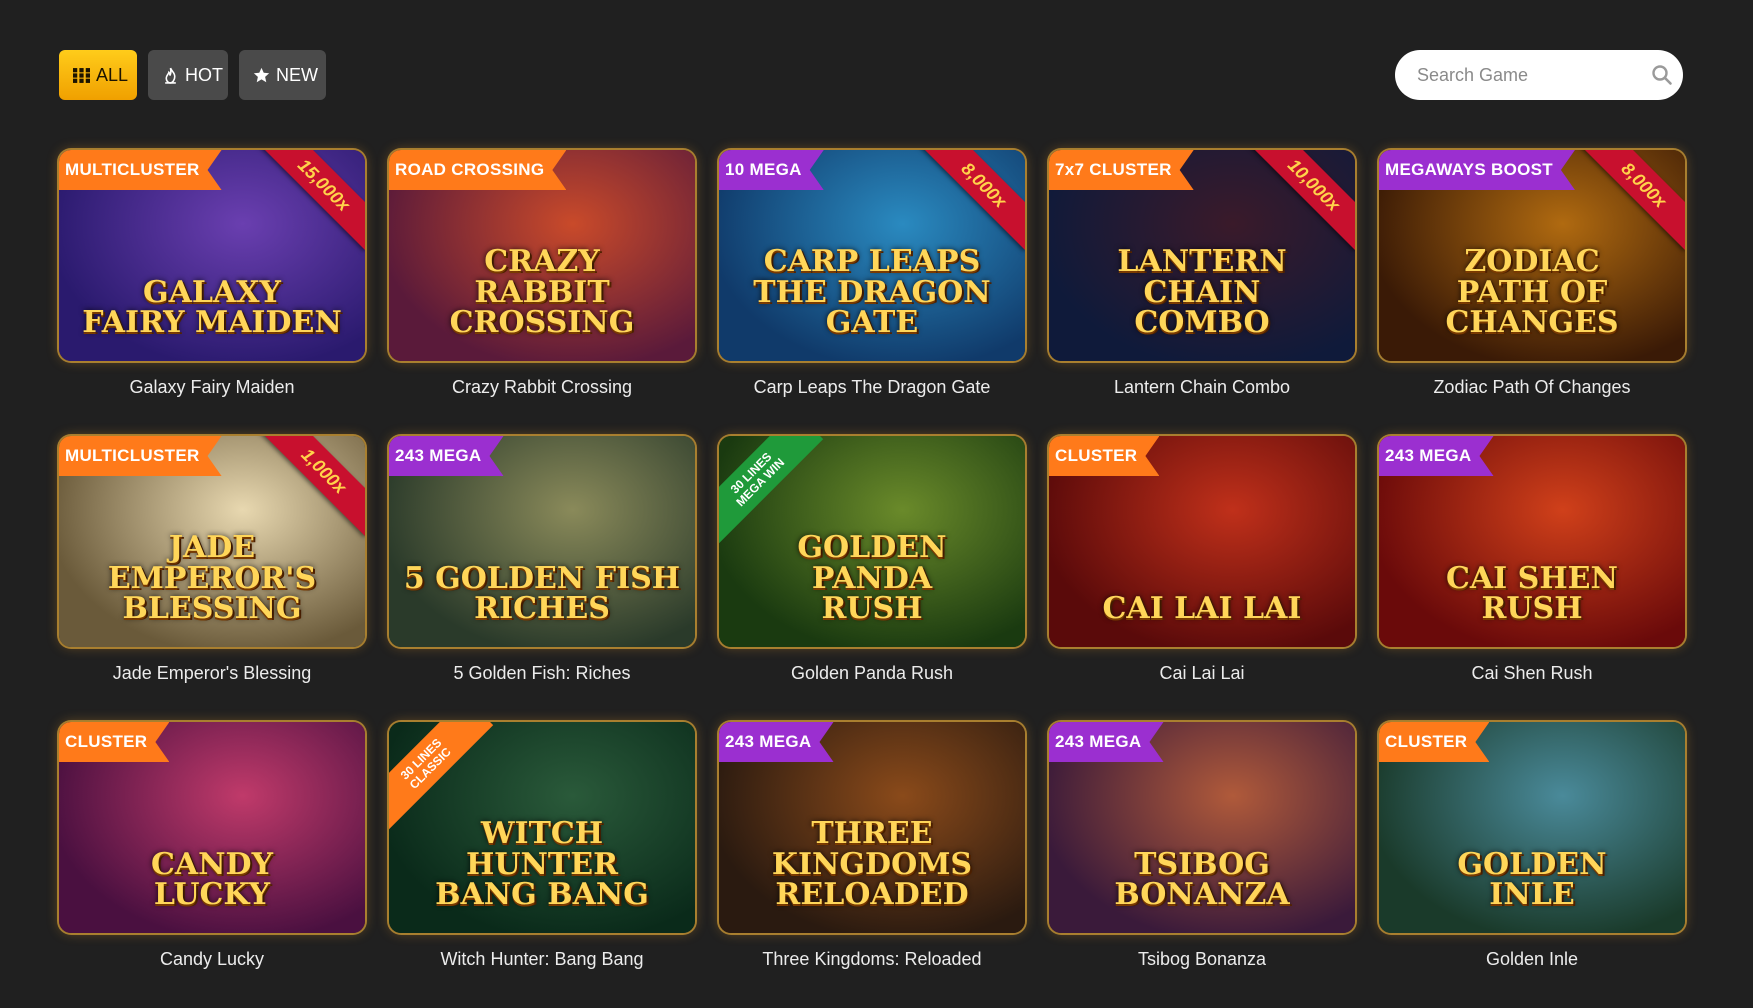  I want to click on game-thumbnail: 5 GOLDEN FISH RICHES 243 MEGA, so click(542, 541).